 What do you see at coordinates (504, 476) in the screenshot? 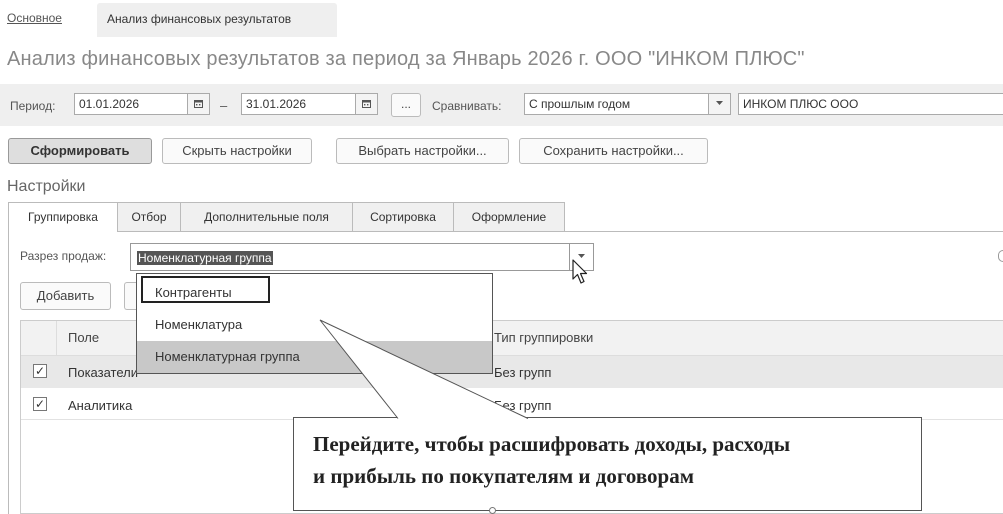
I see `callout-line-2: и прибыль по покупателям и договорам` at bounding box center [504, 476].